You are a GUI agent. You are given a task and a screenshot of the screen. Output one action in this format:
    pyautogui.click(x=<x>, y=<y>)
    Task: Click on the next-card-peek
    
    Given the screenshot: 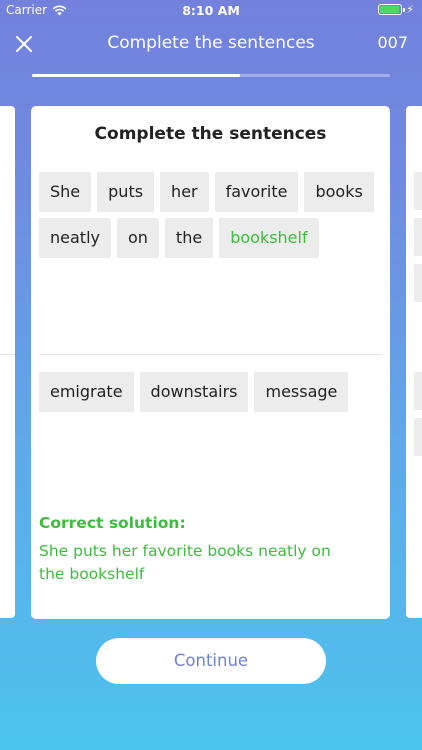 What is the action you would take?
    pyautogui.click(x=414, y=362)
    